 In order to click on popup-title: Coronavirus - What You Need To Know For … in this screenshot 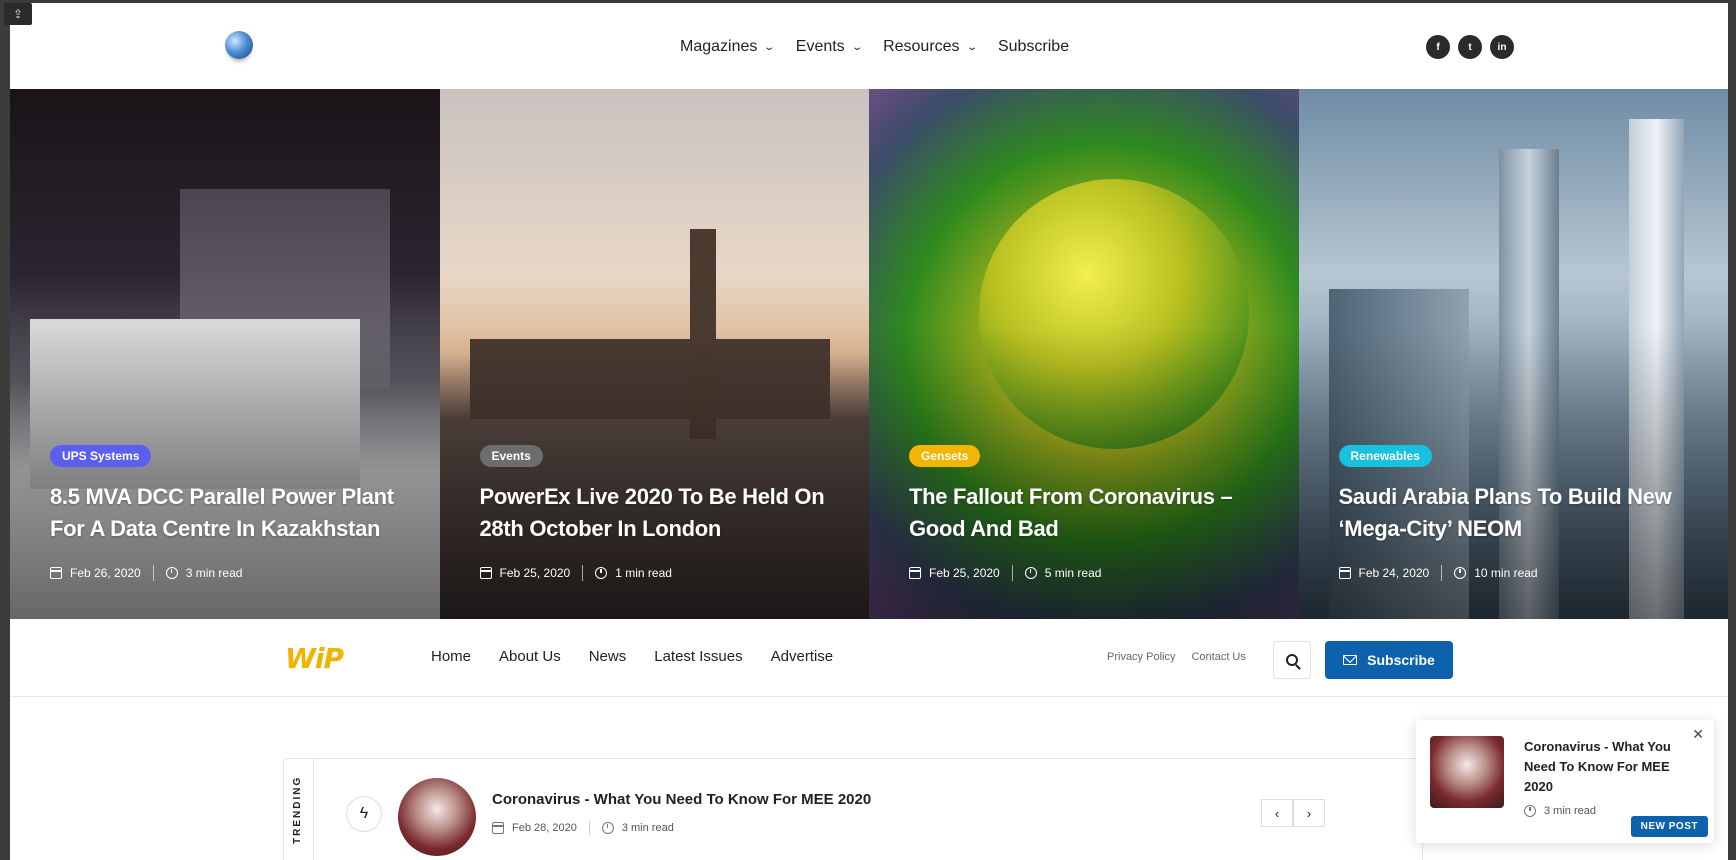, I will do `click(1604, 767)`.